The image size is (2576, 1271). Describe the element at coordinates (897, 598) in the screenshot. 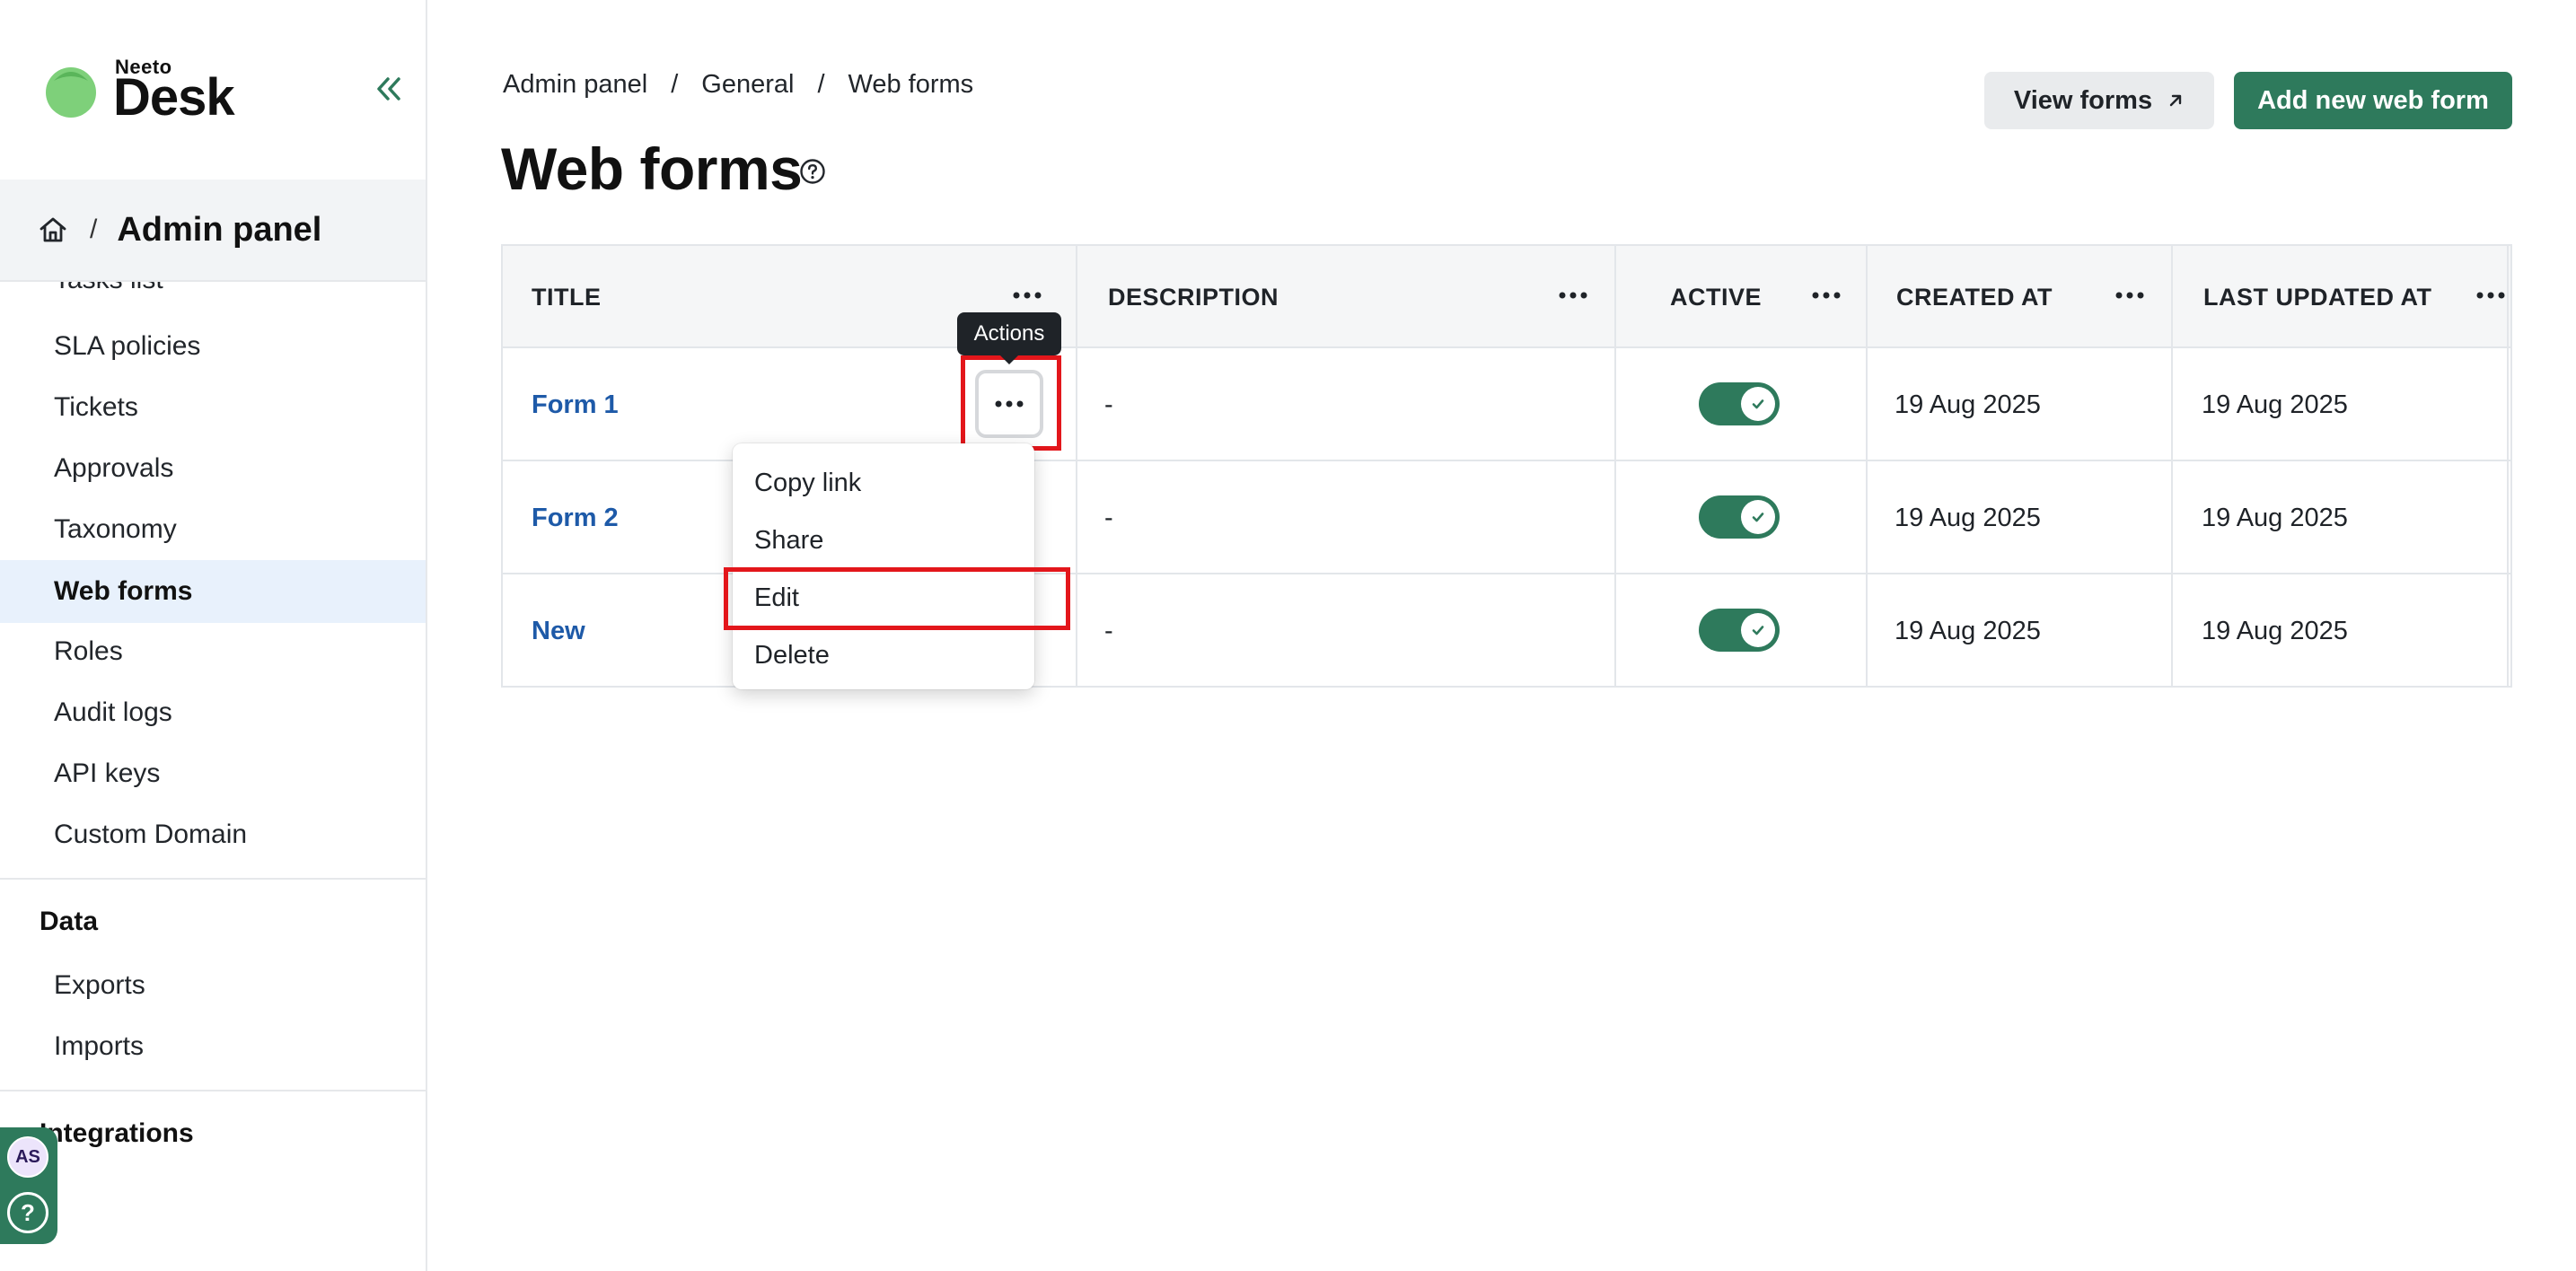

I see `highlight-box-edit` at that location.